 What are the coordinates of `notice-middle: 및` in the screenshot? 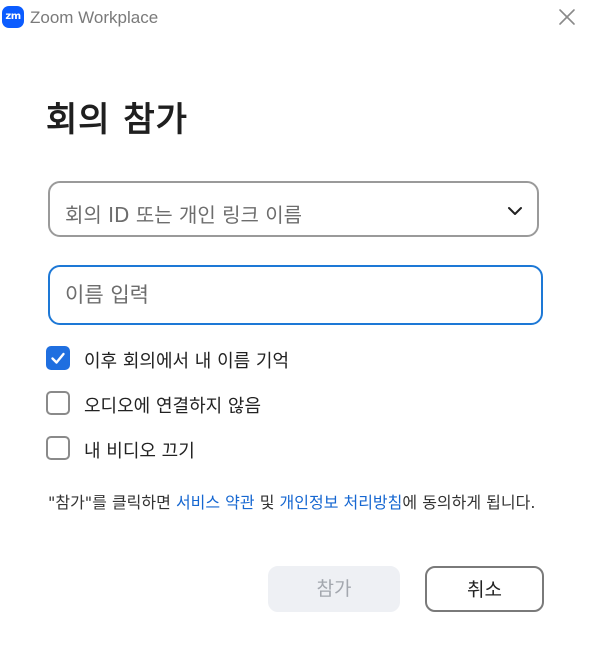 It's located at (267, 502).